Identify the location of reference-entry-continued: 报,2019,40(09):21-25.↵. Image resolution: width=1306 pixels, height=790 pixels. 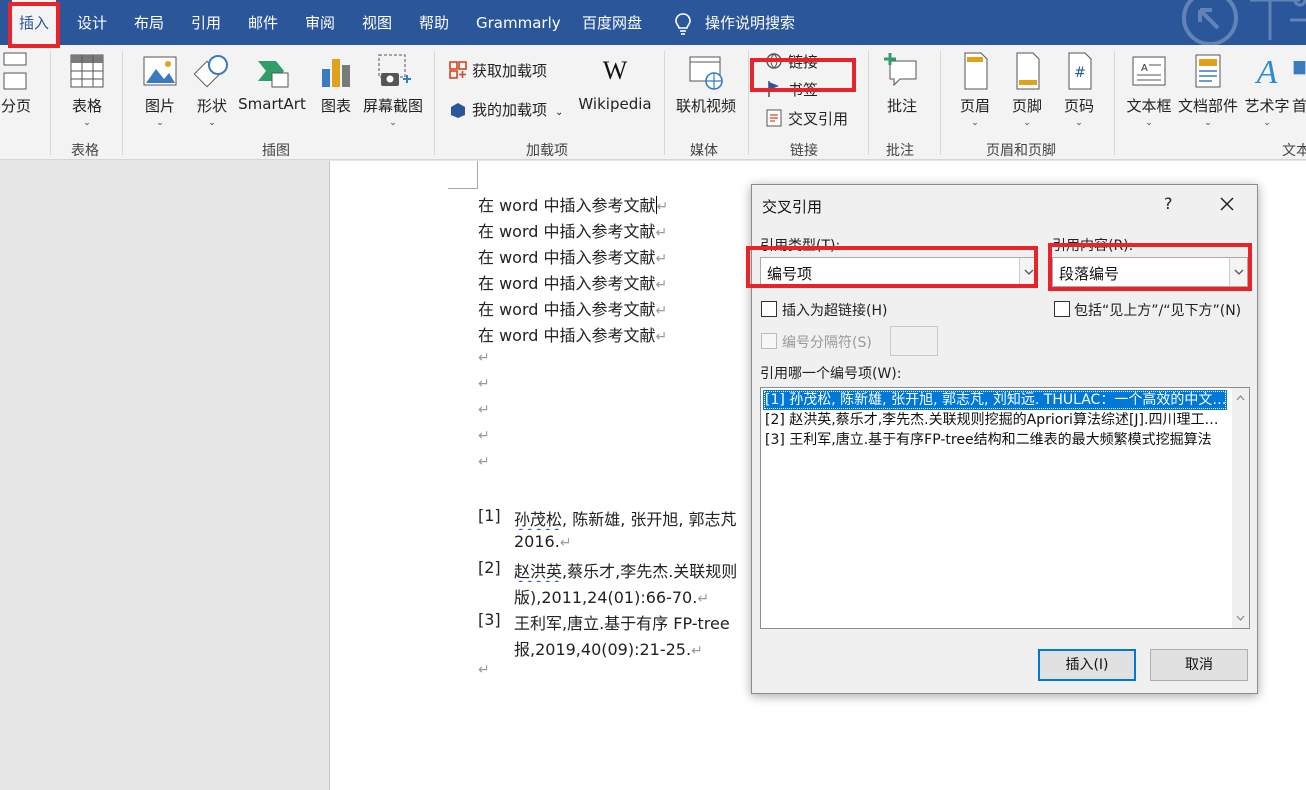
(634, 648).